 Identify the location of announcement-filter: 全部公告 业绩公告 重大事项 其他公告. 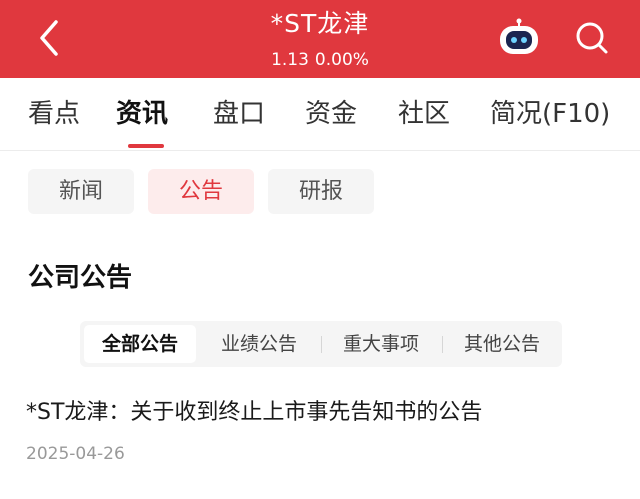
(321, 344).